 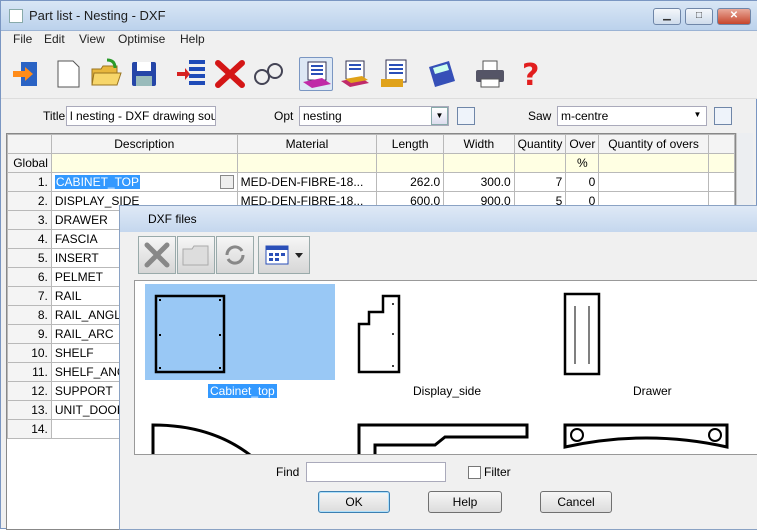 I want to click on ok-button: OK, so click(x=354, y=502).